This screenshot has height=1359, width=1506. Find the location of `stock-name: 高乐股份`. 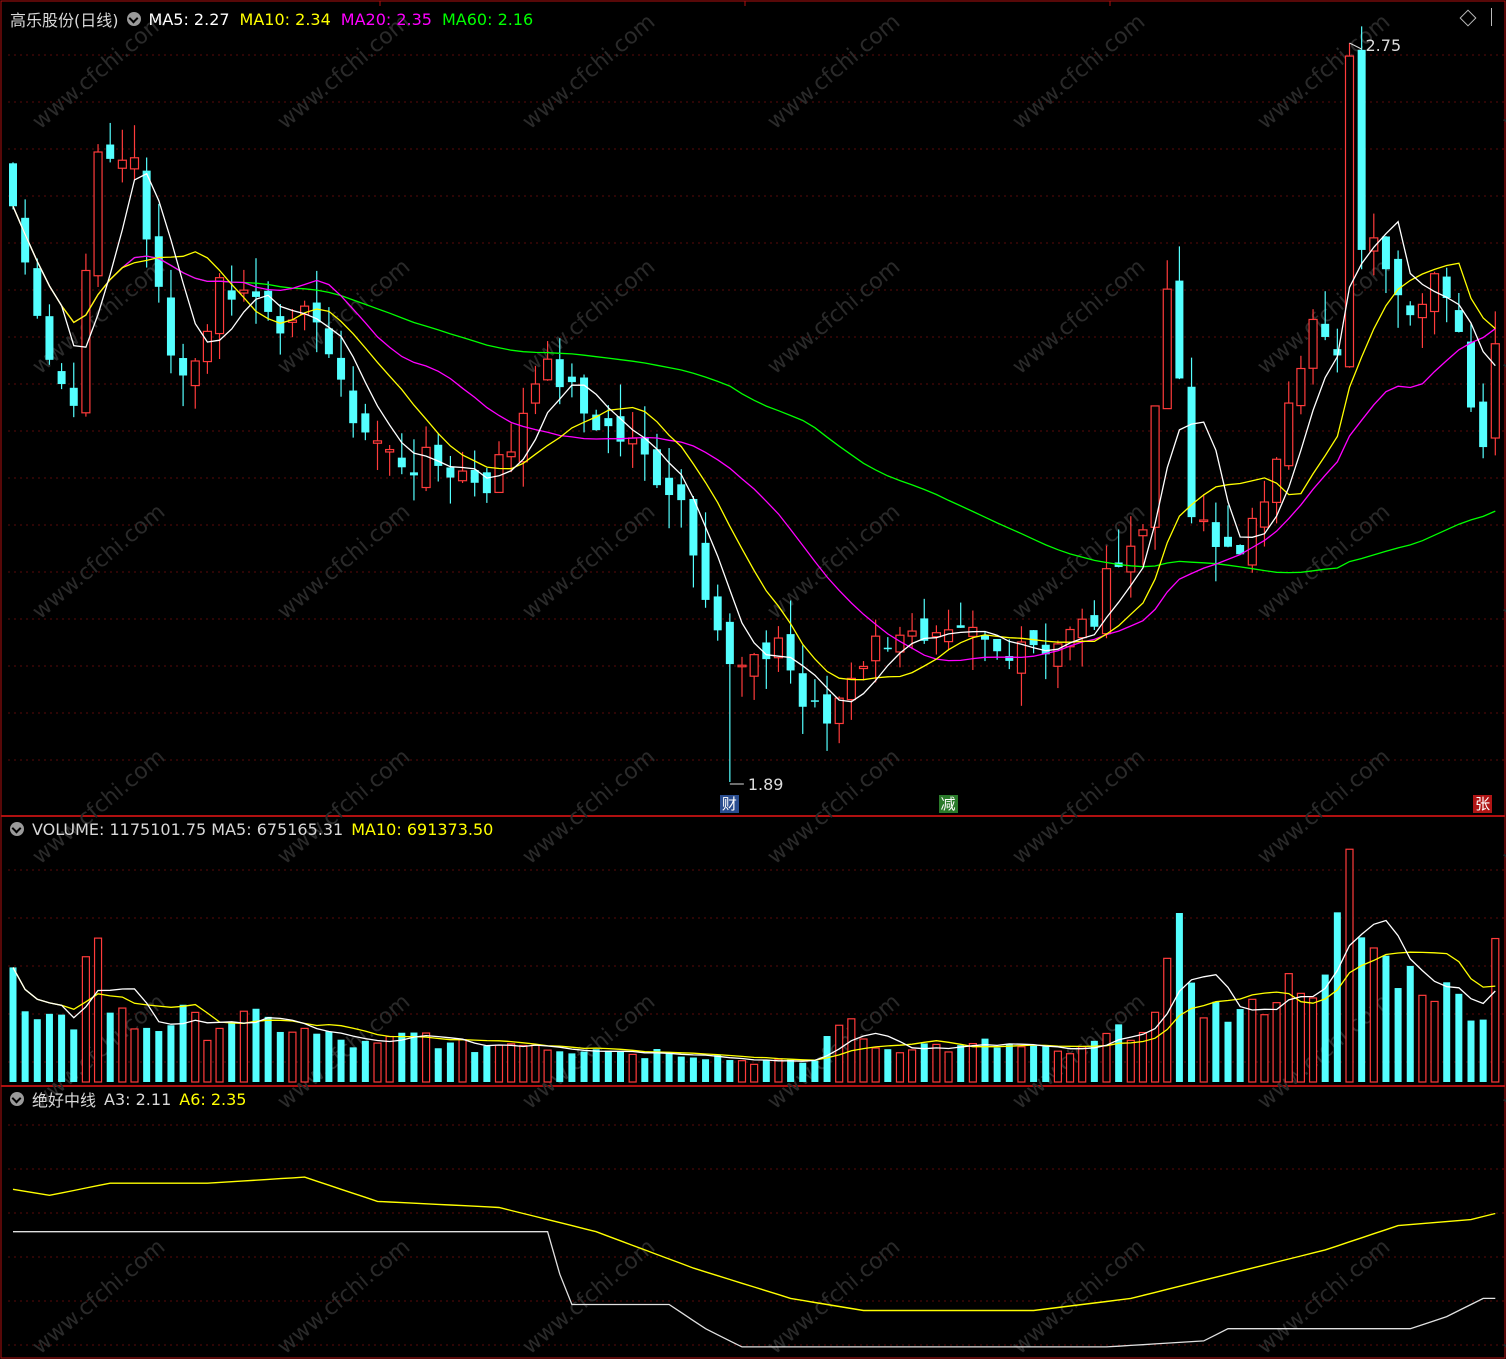

stock-name: 高乐股份 is located at coordinates (42, 20).